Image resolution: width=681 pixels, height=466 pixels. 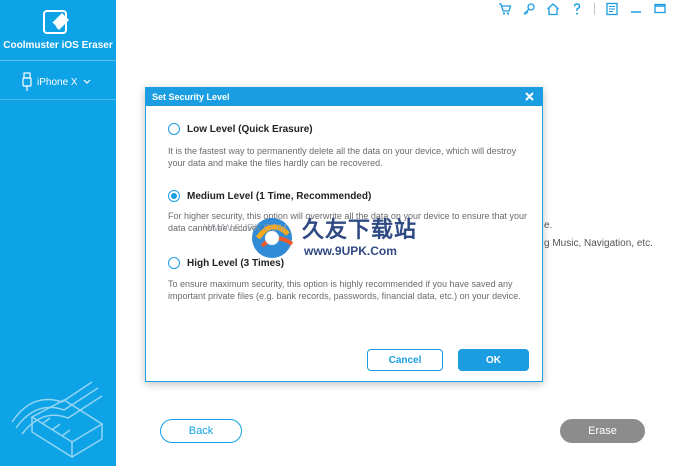 I want to click on cancel-button: Cancel, so click(x=405, y=360).